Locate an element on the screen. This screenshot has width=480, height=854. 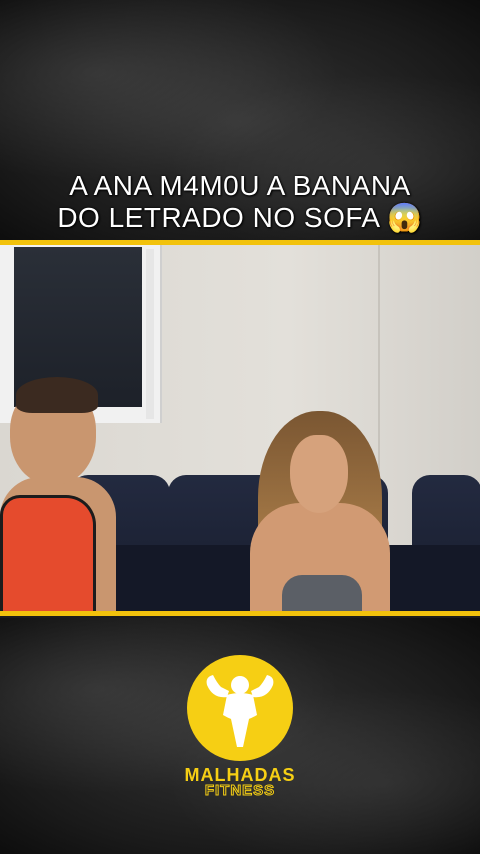
caption-line-2: DO LETRADO NO SOFA 😱 is located at coordinates (240, 217).